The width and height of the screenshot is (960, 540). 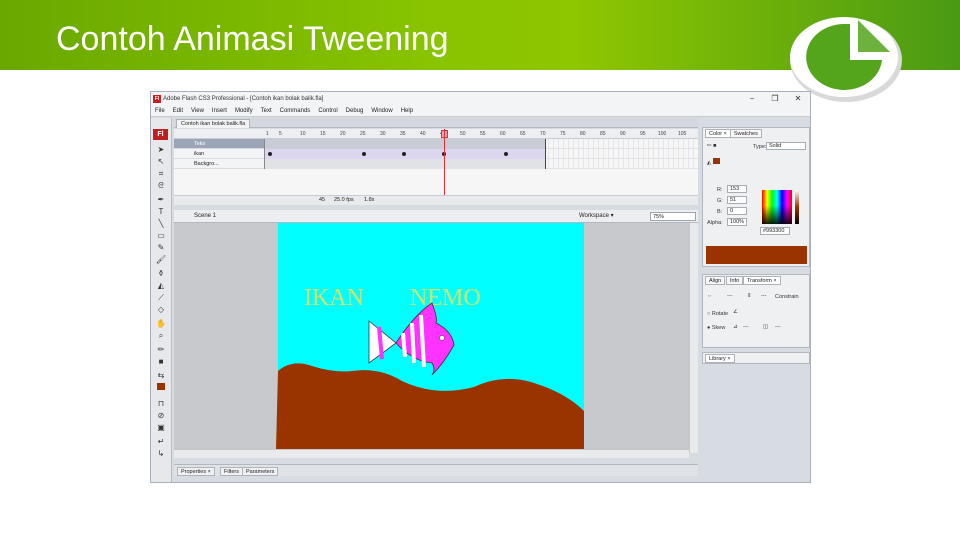 I want to click on tab-filters: Filters, so click(x=231, y=471).